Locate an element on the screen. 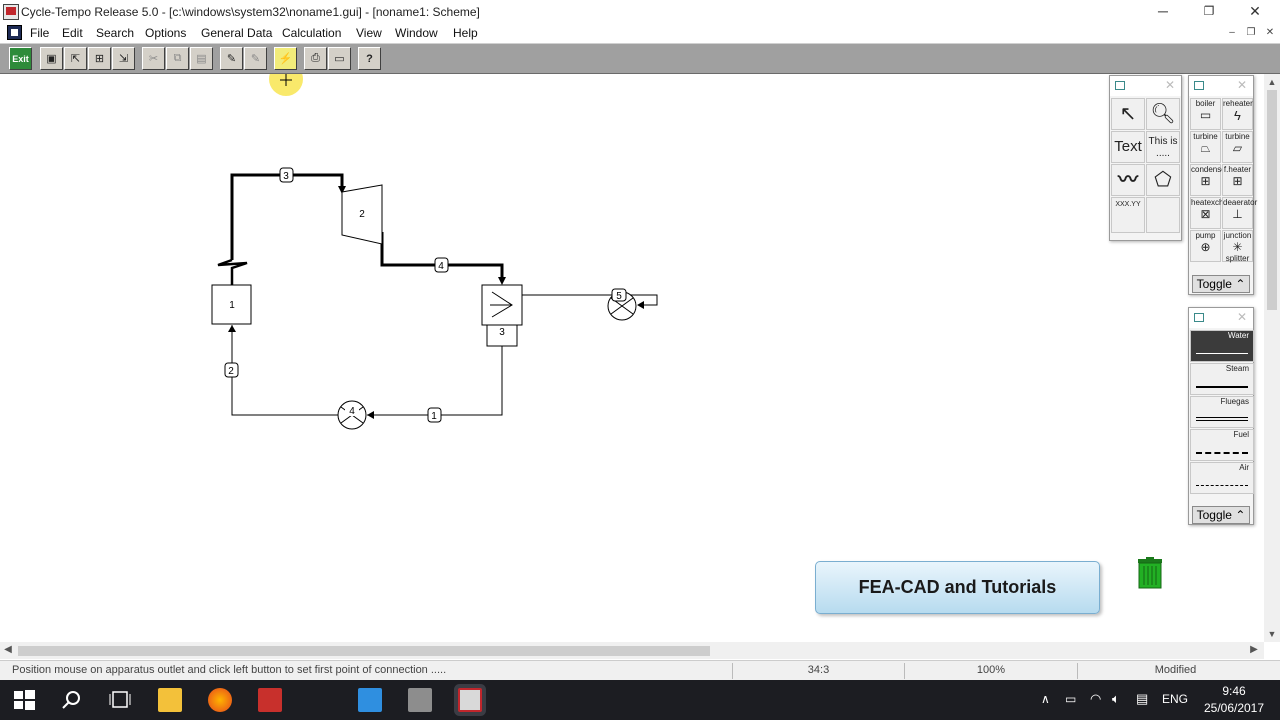 The height and width of the screenshot is (720, 1280). palette-f-heater: f.heater ⊞ is located at coordinates (1237, 180).